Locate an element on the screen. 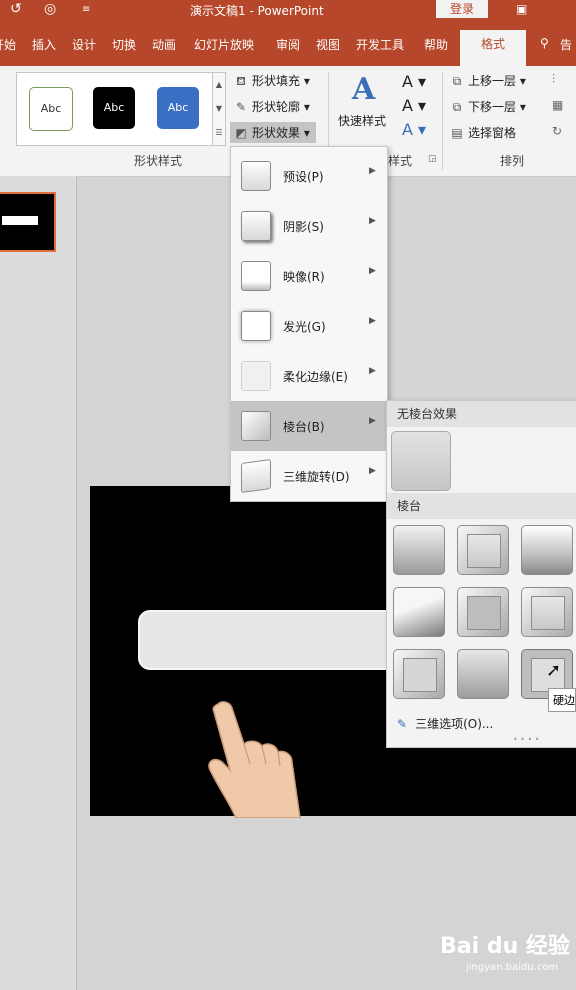 The width and height of the screenshot is (576, 990). selection-pane-icon: ▤ is located at coordinates (457, 133).